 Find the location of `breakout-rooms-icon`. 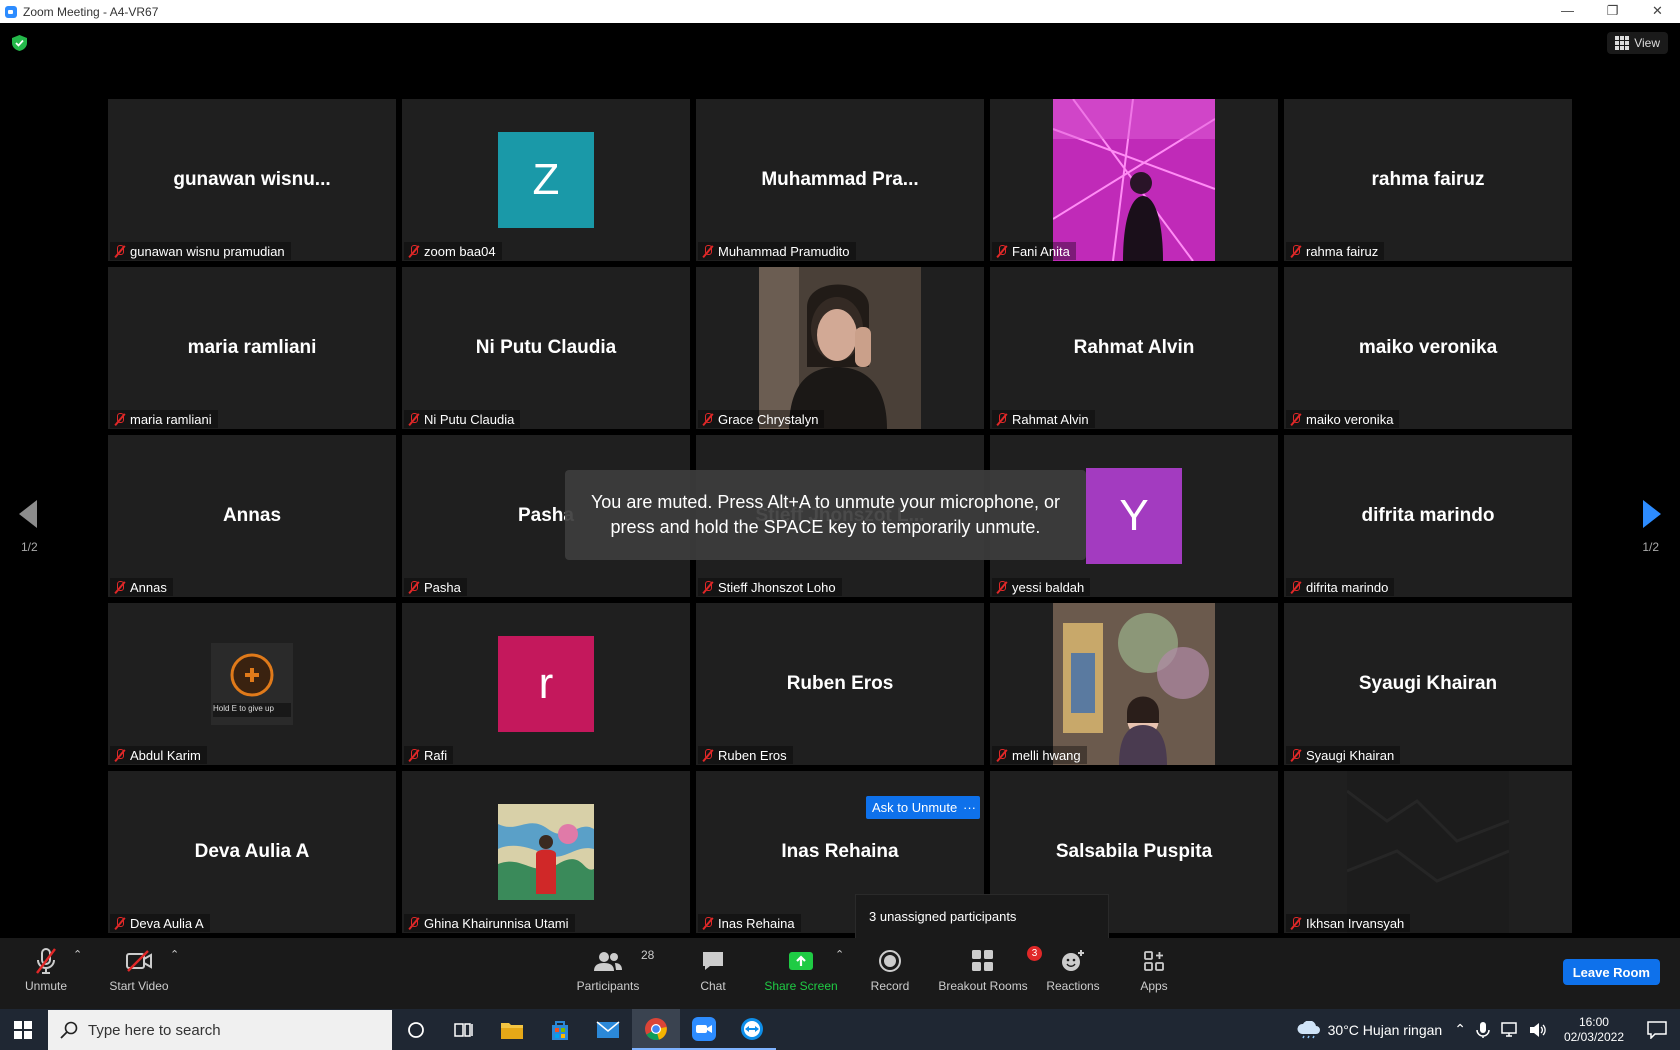

breakout-rooms-icon is located at coordinates (982, 960).